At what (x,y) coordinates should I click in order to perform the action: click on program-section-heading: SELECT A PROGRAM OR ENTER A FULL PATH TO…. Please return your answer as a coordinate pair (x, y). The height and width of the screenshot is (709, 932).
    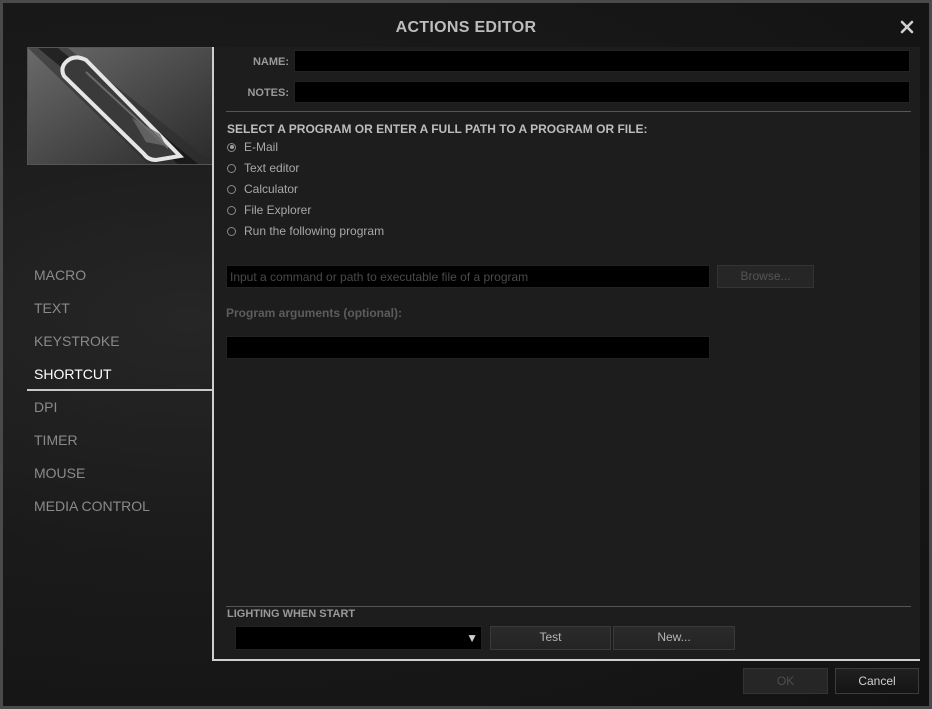
    Looking at the image, I should click on (437, 129).